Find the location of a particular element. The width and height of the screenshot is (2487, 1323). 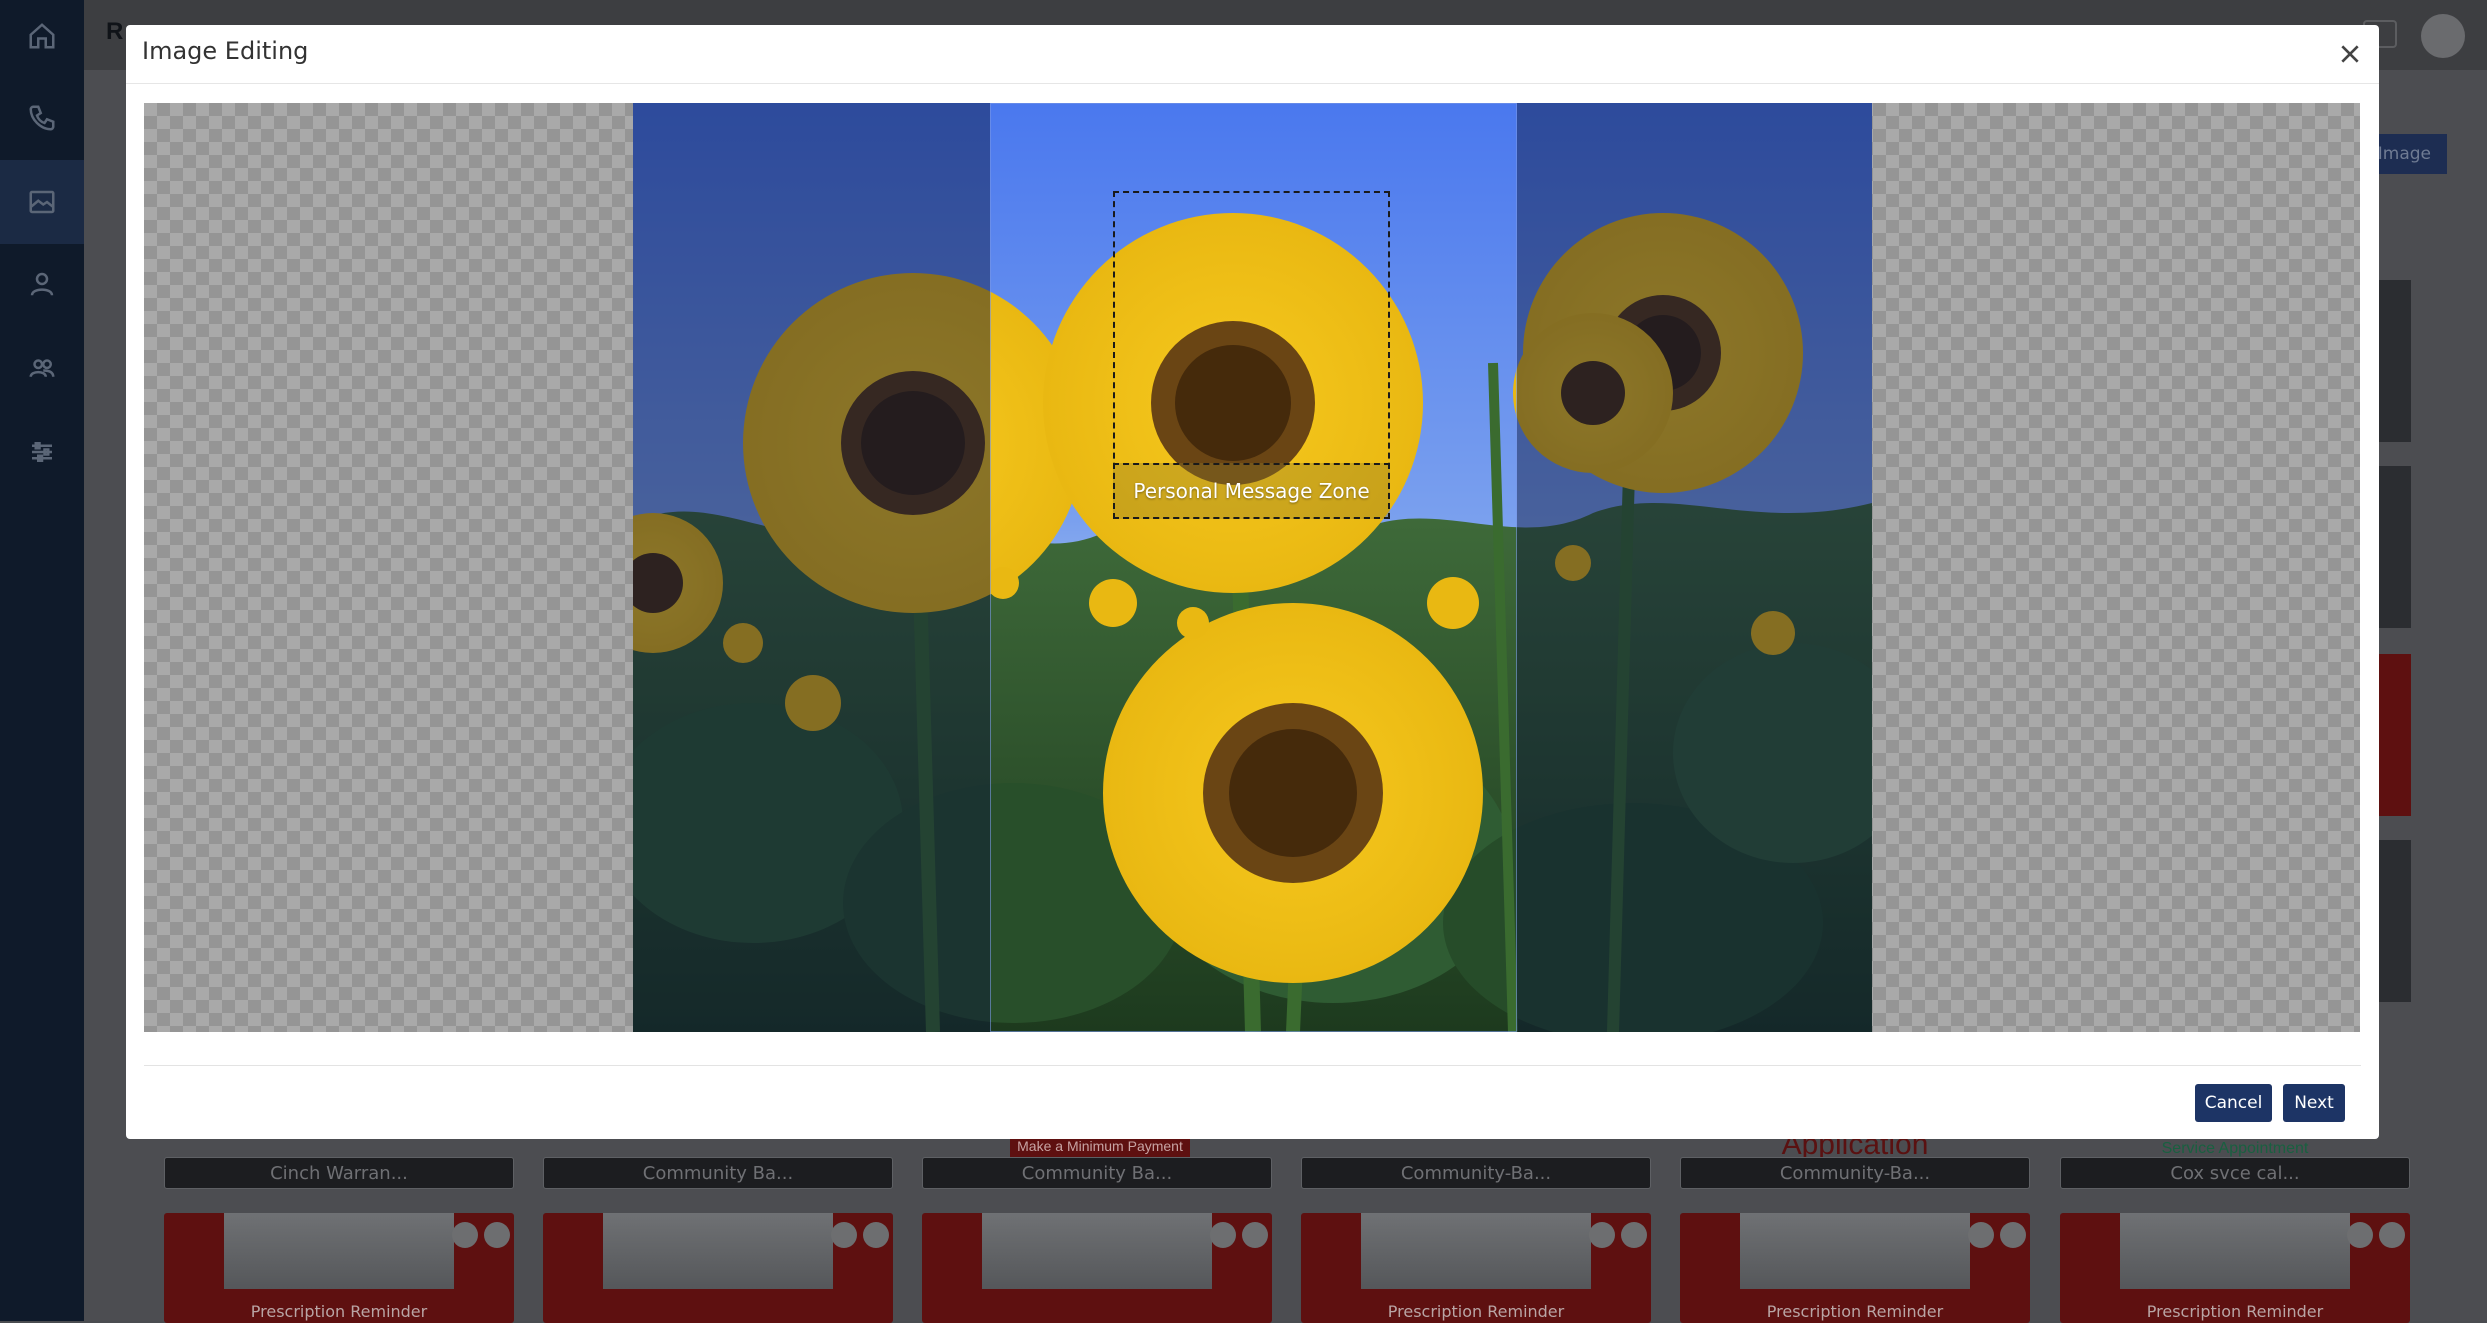

avatar is located at coordinates (2443, 36).